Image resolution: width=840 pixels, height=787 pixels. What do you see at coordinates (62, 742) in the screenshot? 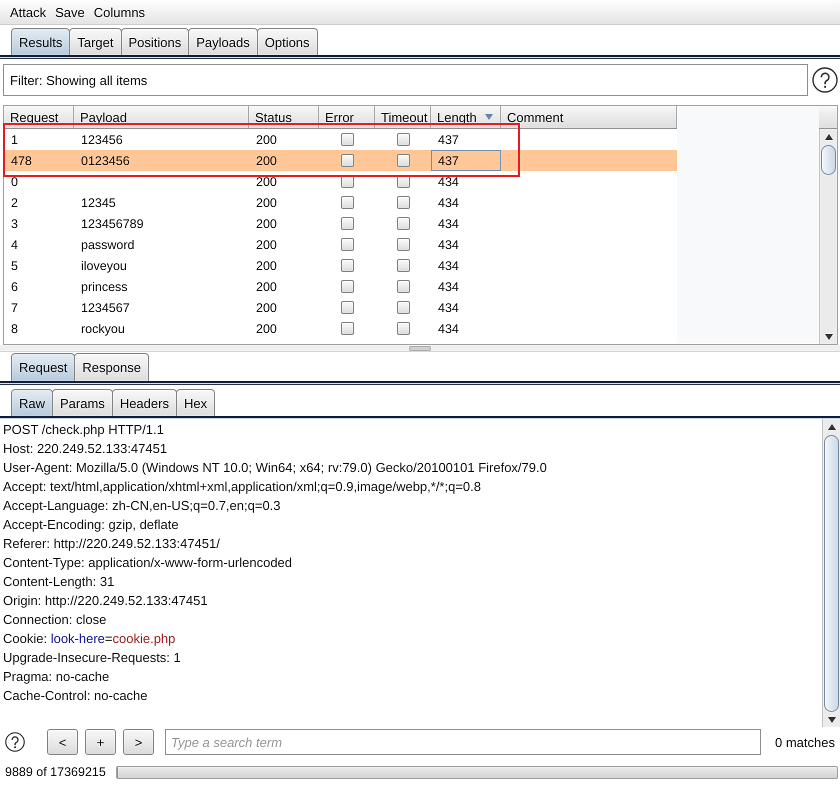
I see `search-nav-button: <` at bounding box center [62, 742].